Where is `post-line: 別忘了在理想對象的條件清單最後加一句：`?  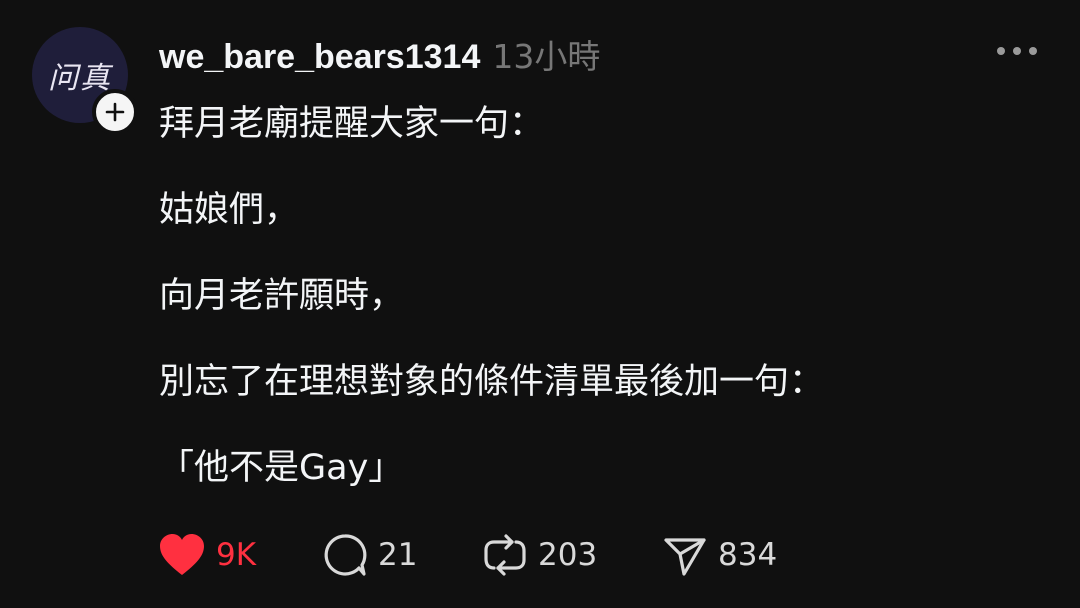 post-line: 別忘了在理想對象的條件清單最後加一句： is located at coordinates (492, 382).